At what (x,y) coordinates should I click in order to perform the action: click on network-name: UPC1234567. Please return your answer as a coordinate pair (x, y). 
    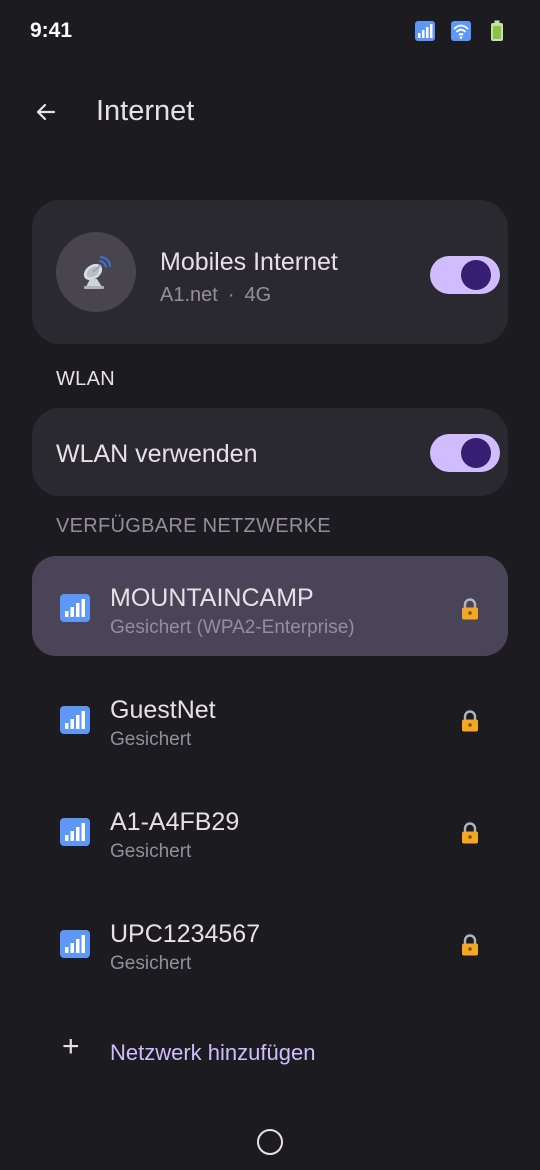
    Looking at the image, I should click on (185, 934).